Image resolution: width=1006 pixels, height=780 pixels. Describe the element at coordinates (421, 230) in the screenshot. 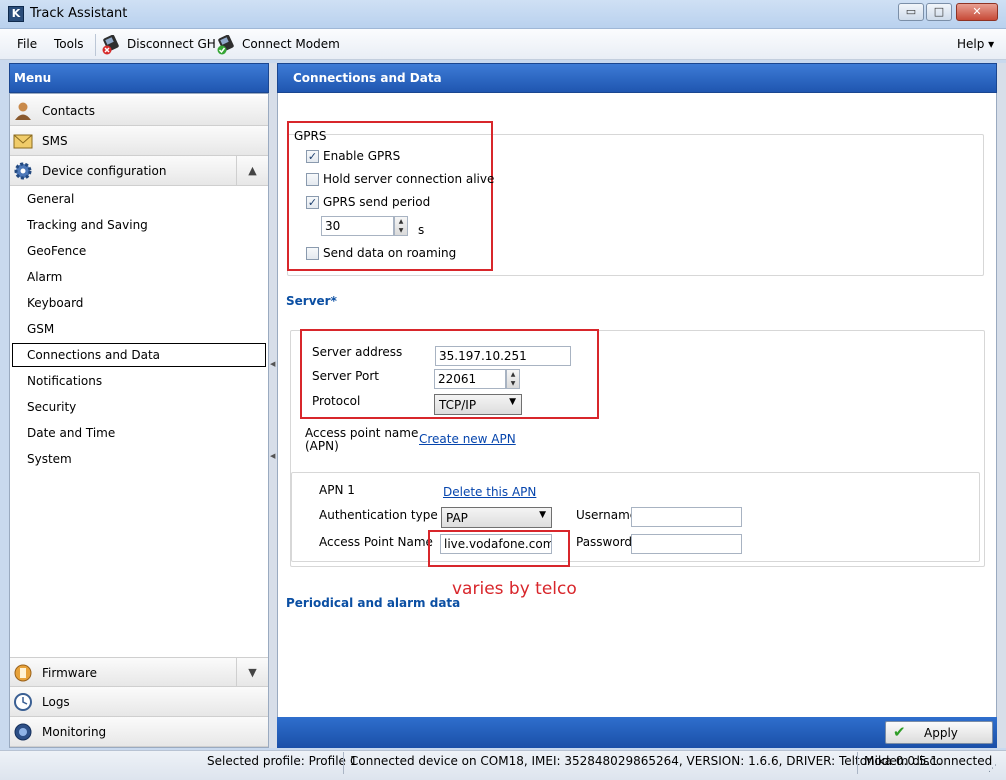

I see `send-period-unit: s` at that location.